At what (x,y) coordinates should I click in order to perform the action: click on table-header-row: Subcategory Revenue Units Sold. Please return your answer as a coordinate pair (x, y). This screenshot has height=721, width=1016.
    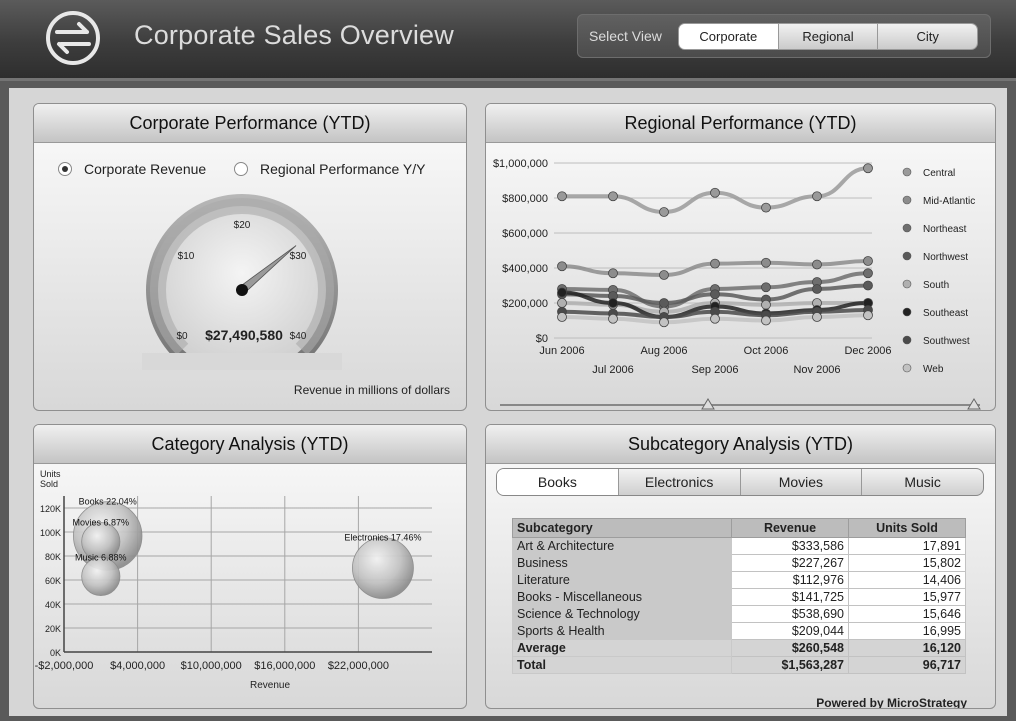
    Looking at the image, I should click on (739, 528).